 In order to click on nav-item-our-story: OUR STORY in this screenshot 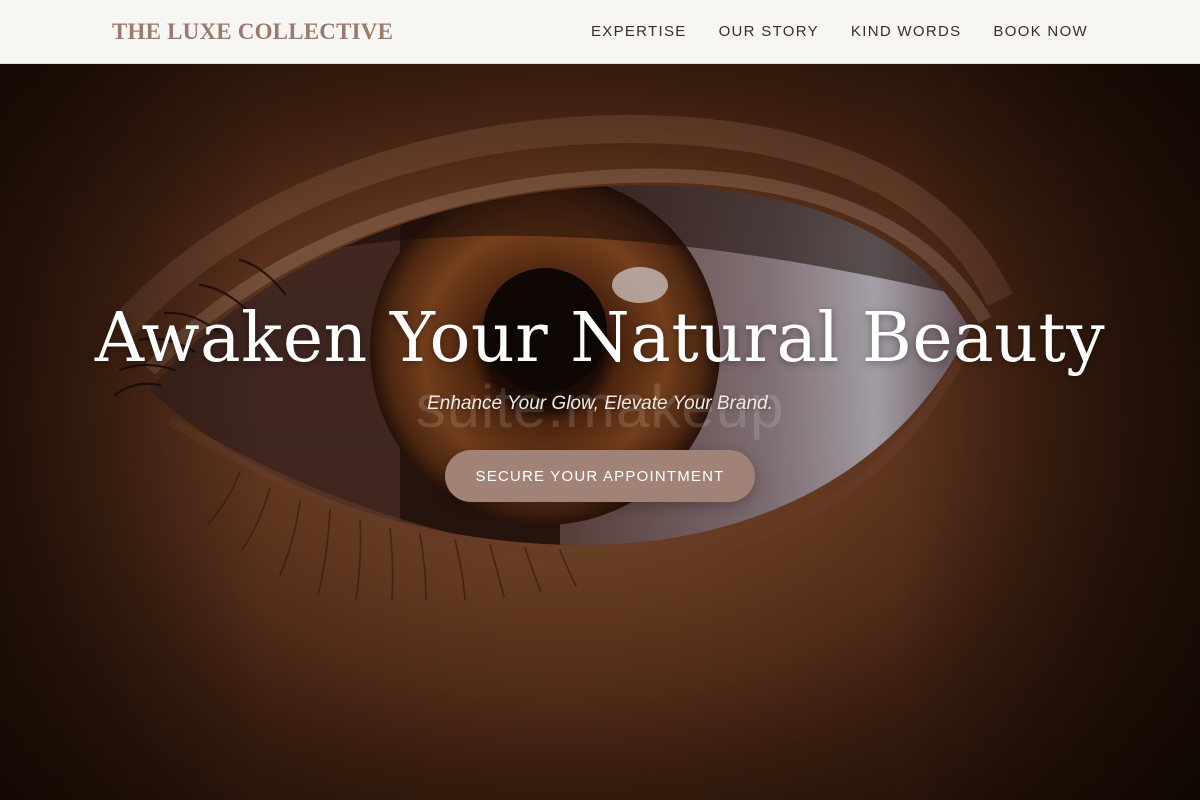, I will do `click(769, 32)`.